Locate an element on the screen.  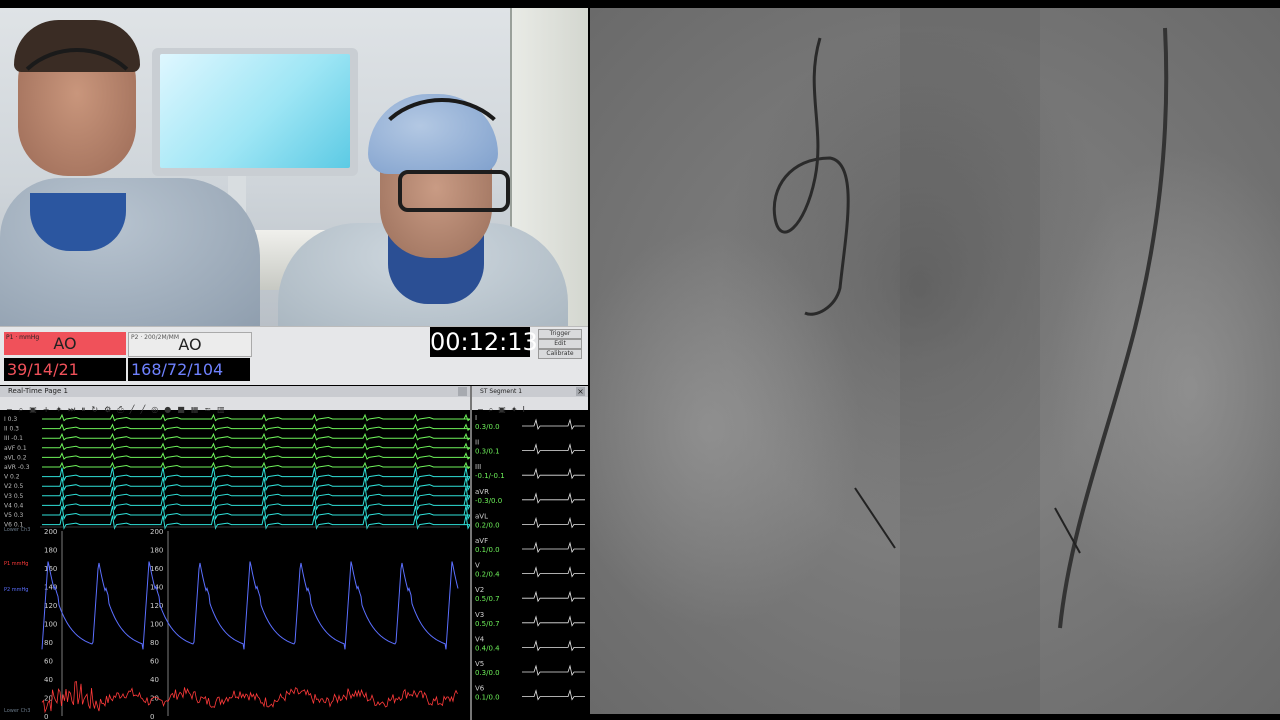
st-lead-name: III is located at coordinates (478, 467).